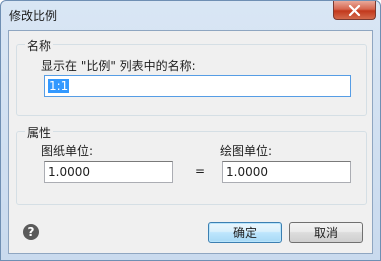 This screenshot has width=381, height=261. What do you see at coordinates (246, 151) in the screenshot?
I see `drawing-units-label: 绘图单位:` at bounding box center [246, 151].